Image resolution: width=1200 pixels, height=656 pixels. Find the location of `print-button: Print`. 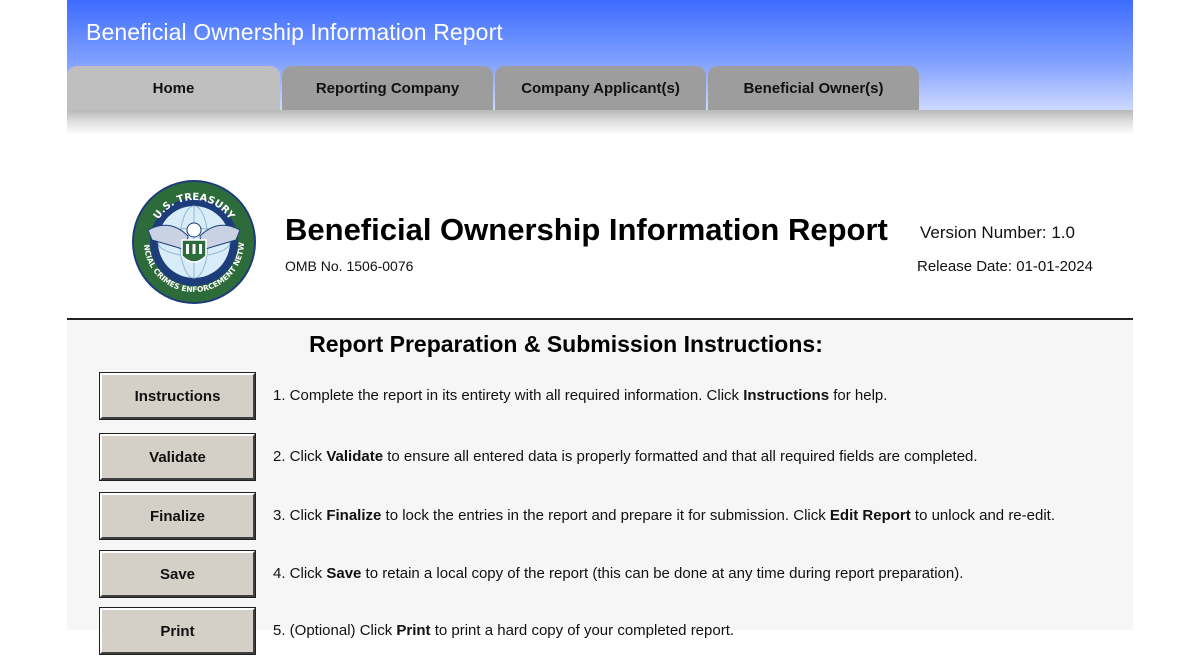

print-button: Print is located at coordinates (177, 631).